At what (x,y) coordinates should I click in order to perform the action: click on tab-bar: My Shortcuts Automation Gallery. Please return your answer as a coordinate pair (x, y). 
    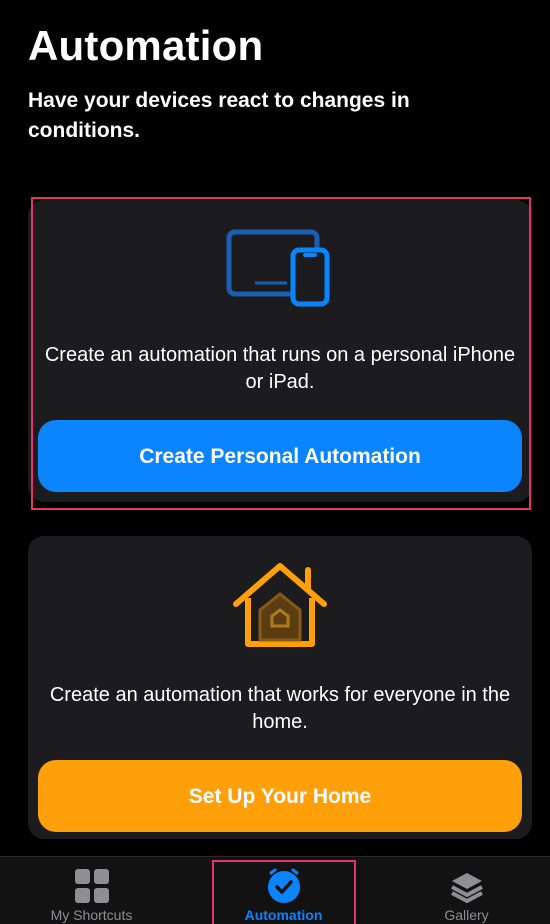
    Looking at the image, I should click on (275, 890).